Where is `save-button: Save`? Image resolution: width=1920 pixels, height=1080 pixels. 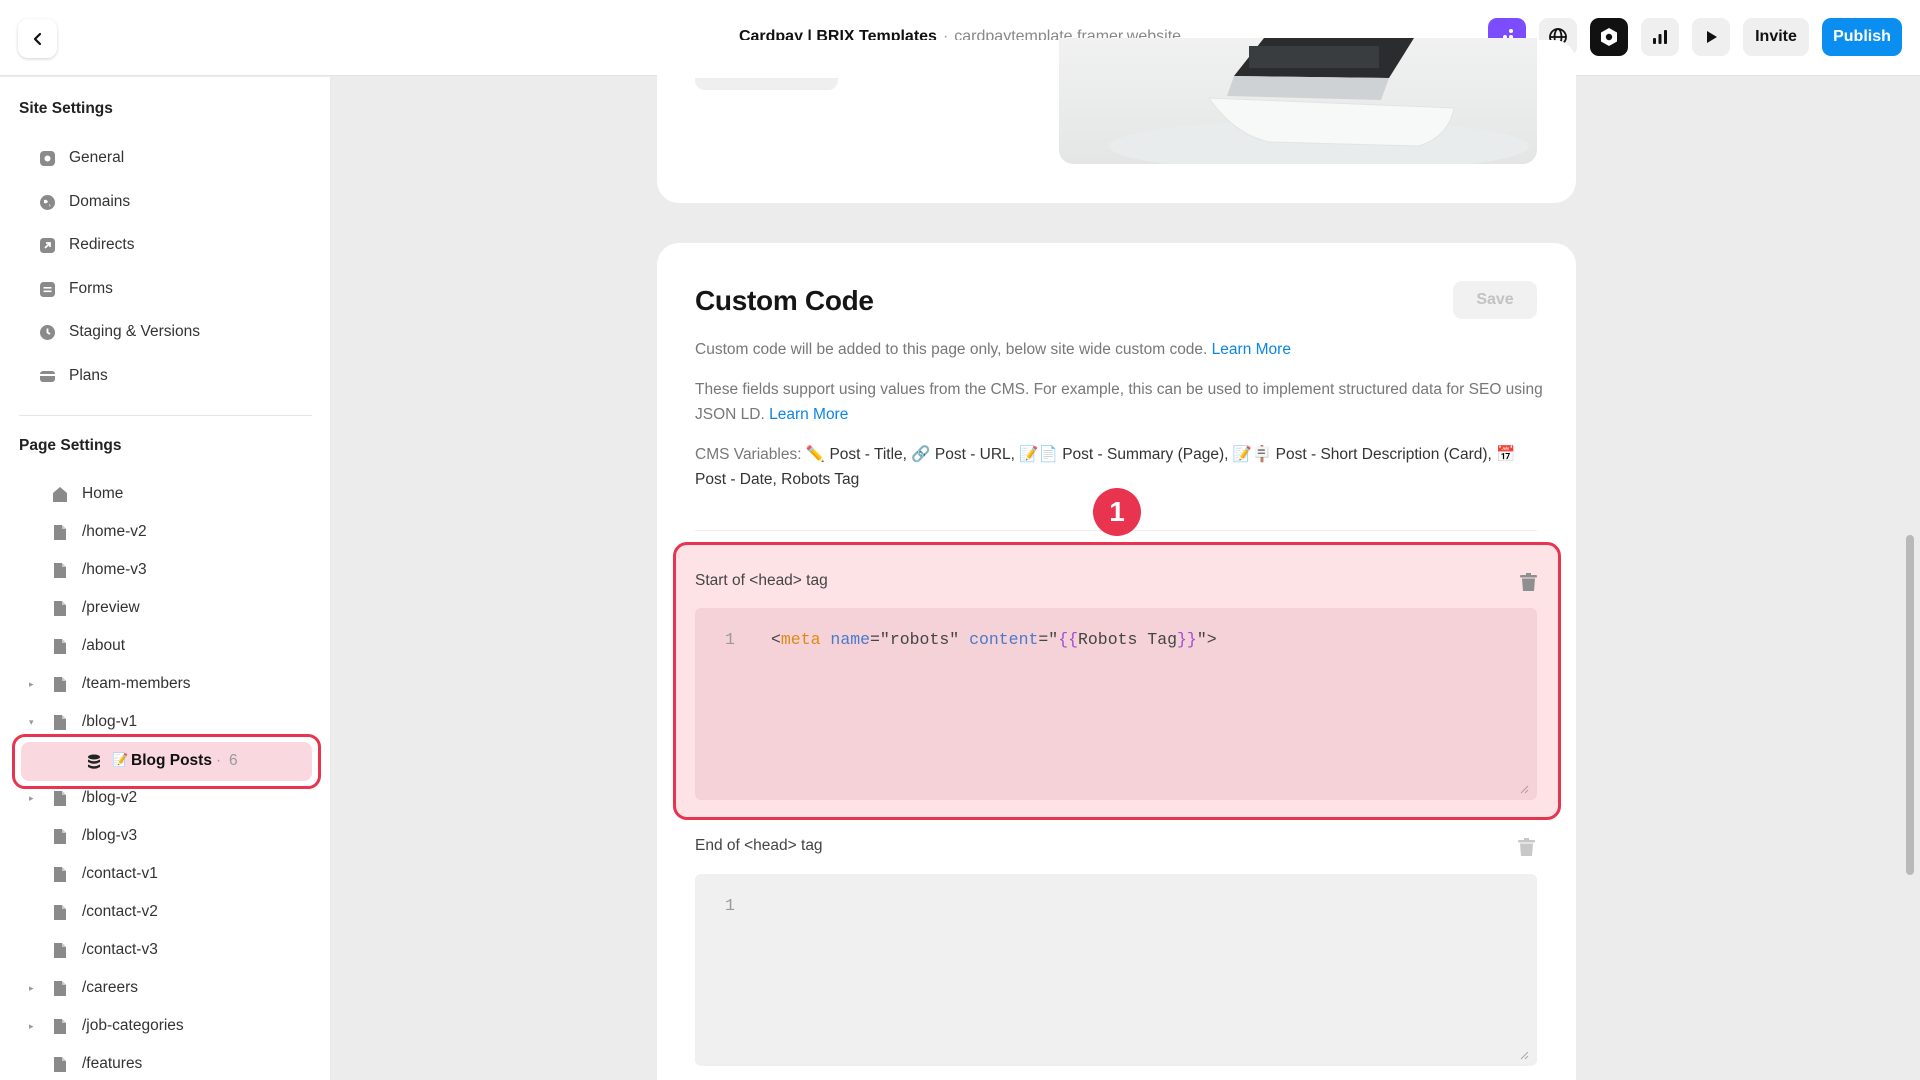 save-button: Save is located at coordinates (1495, 300).